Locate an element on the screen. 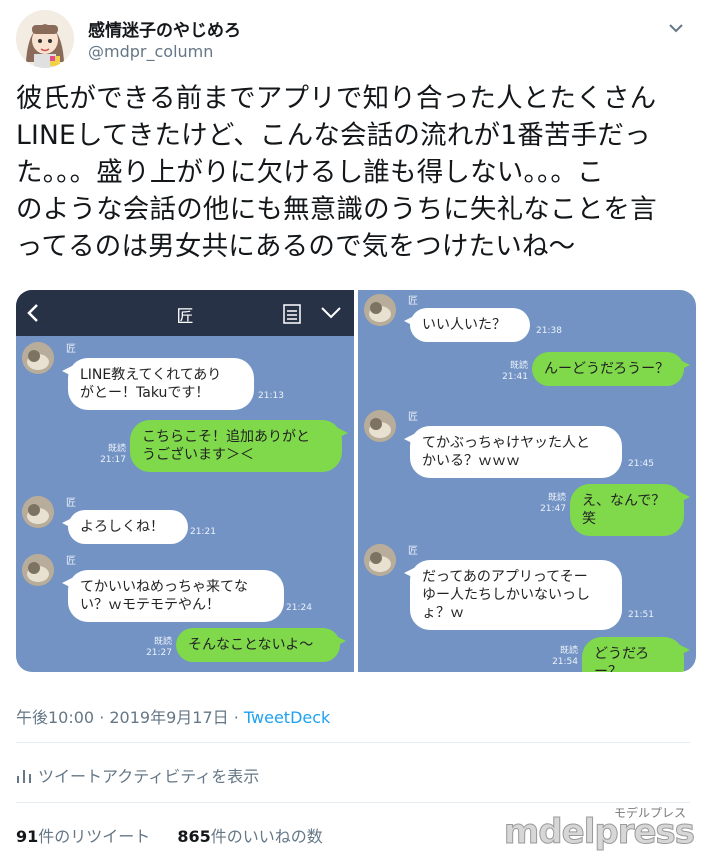 This screenshot has width=706, height=862. message-time: 21:47 is located at coordinates (553, 509).